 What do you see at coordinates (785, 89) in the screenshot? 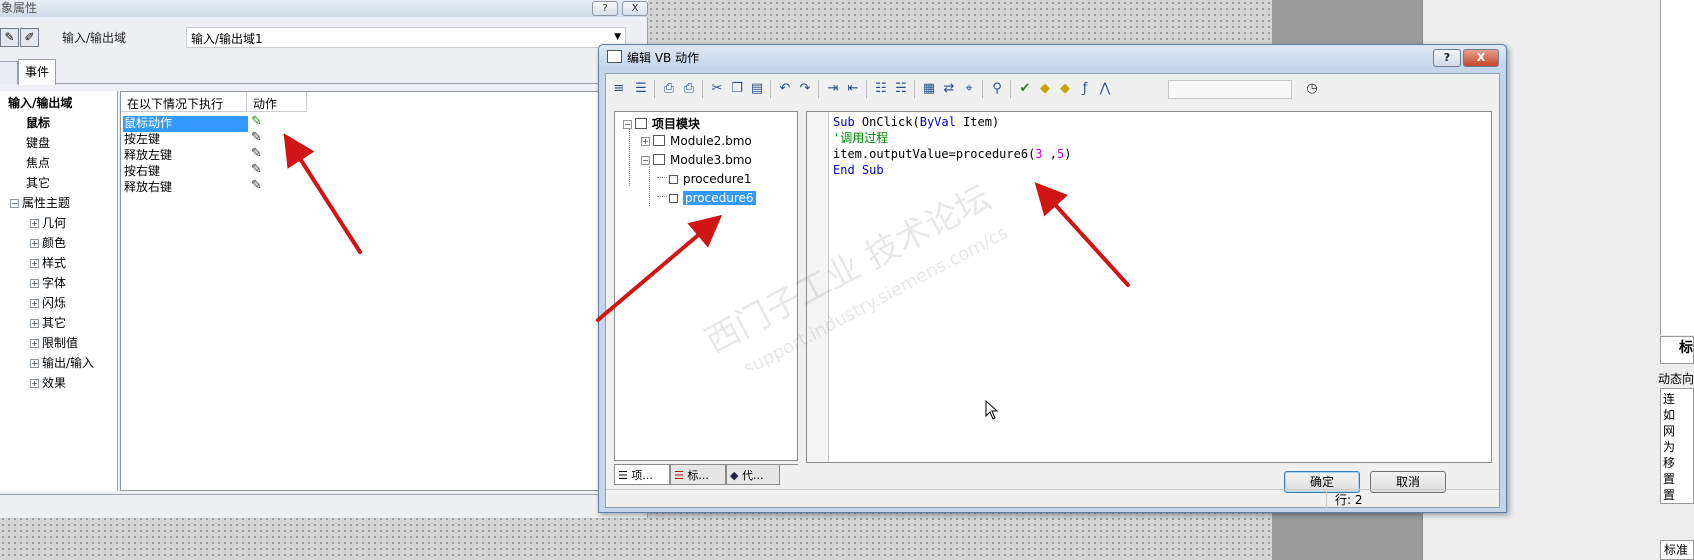
I see `undo-icon: ↶` at bounding box center [785, 89].